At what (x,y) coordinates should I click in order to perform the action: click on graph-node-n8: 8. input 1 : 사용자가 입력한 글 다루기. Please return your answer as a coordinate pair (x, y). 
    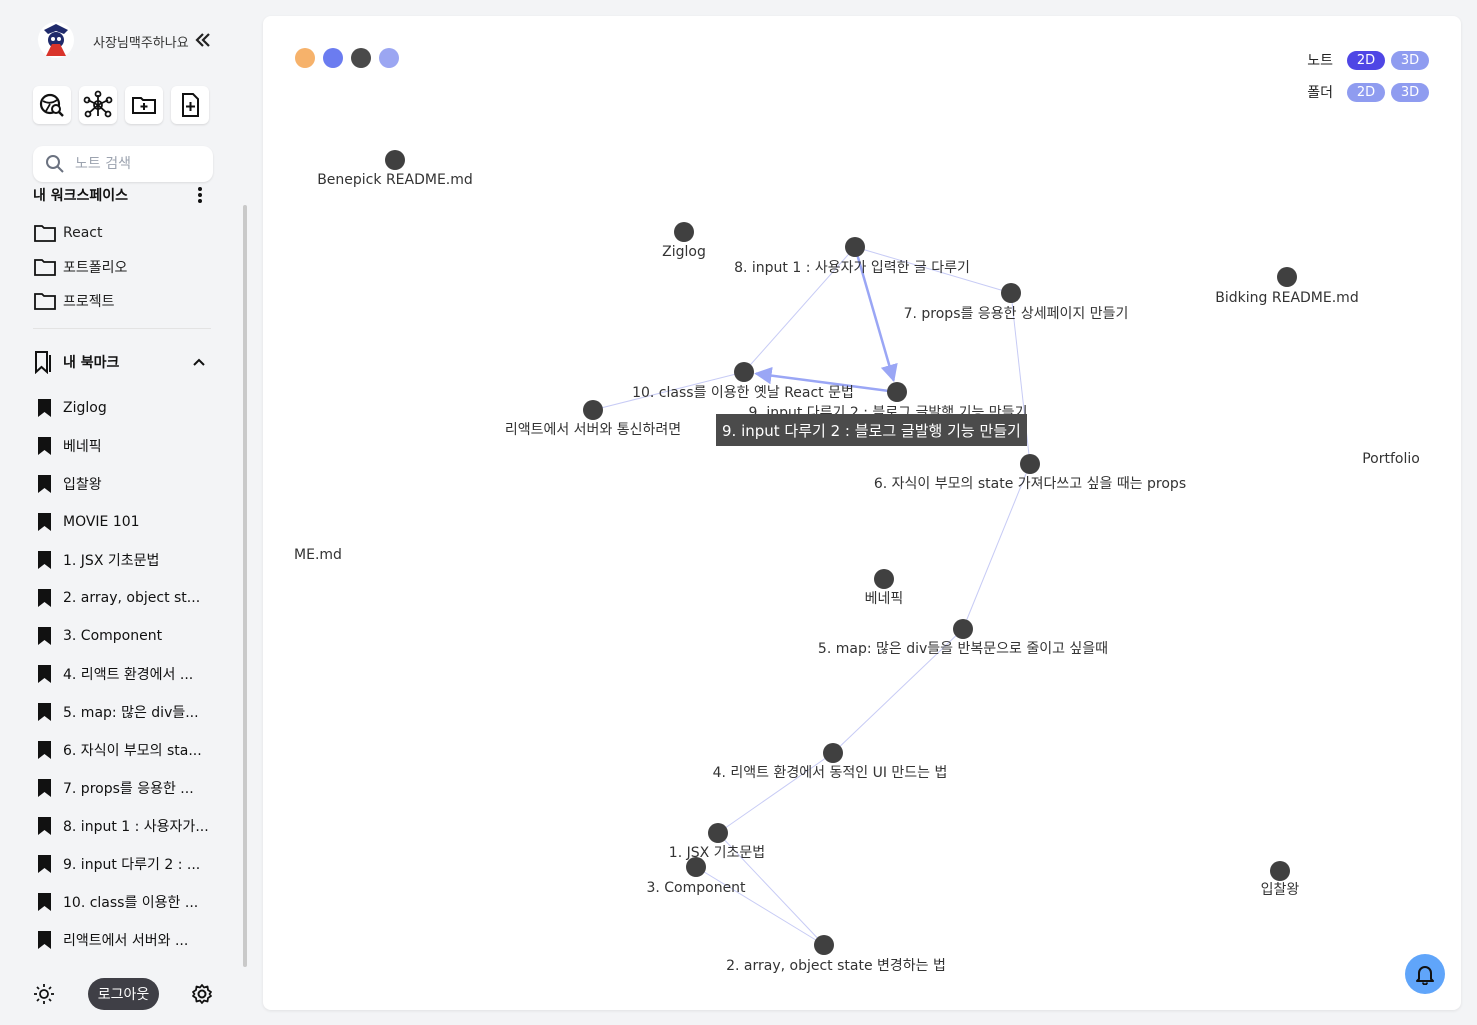
    Looking at the image, I should click on (852, 256).